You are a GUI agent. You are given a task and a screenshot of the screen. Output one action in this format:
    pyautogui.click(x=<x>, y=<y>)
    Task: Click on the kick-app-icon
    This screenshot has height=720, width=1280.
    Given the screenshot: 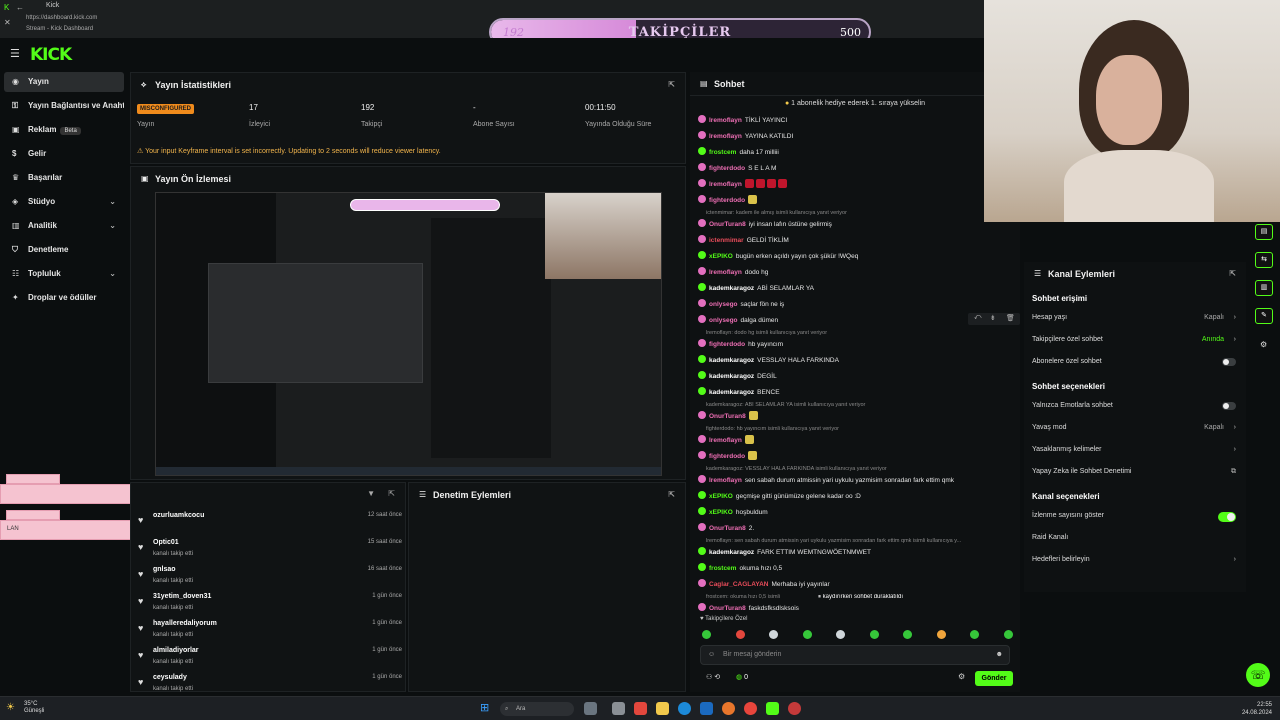 What is the action you would take?
    pyautogui.click(x=772, y=708)
    